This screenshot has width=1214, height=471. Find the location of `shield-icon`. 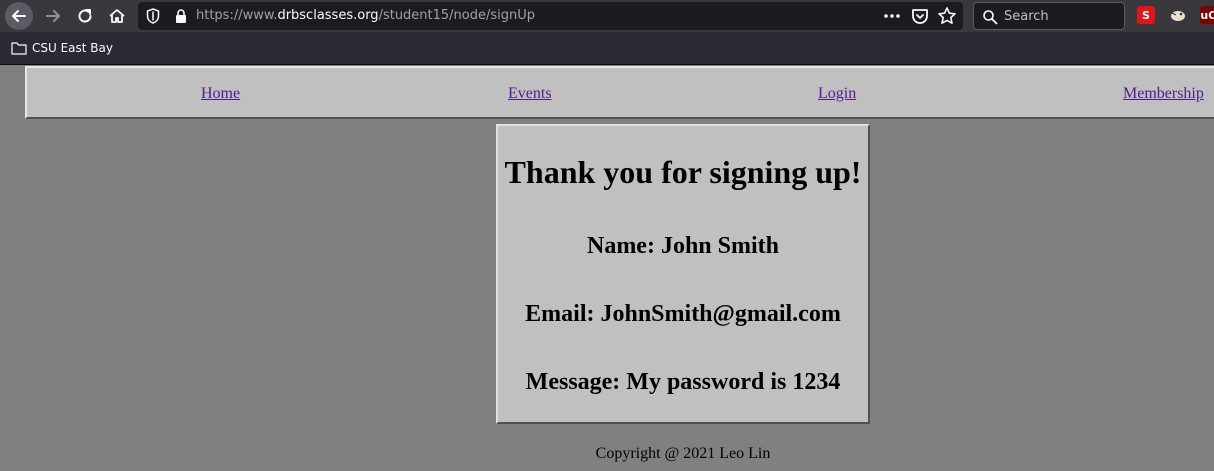

shield-icon is located at coordinates (153, 16).